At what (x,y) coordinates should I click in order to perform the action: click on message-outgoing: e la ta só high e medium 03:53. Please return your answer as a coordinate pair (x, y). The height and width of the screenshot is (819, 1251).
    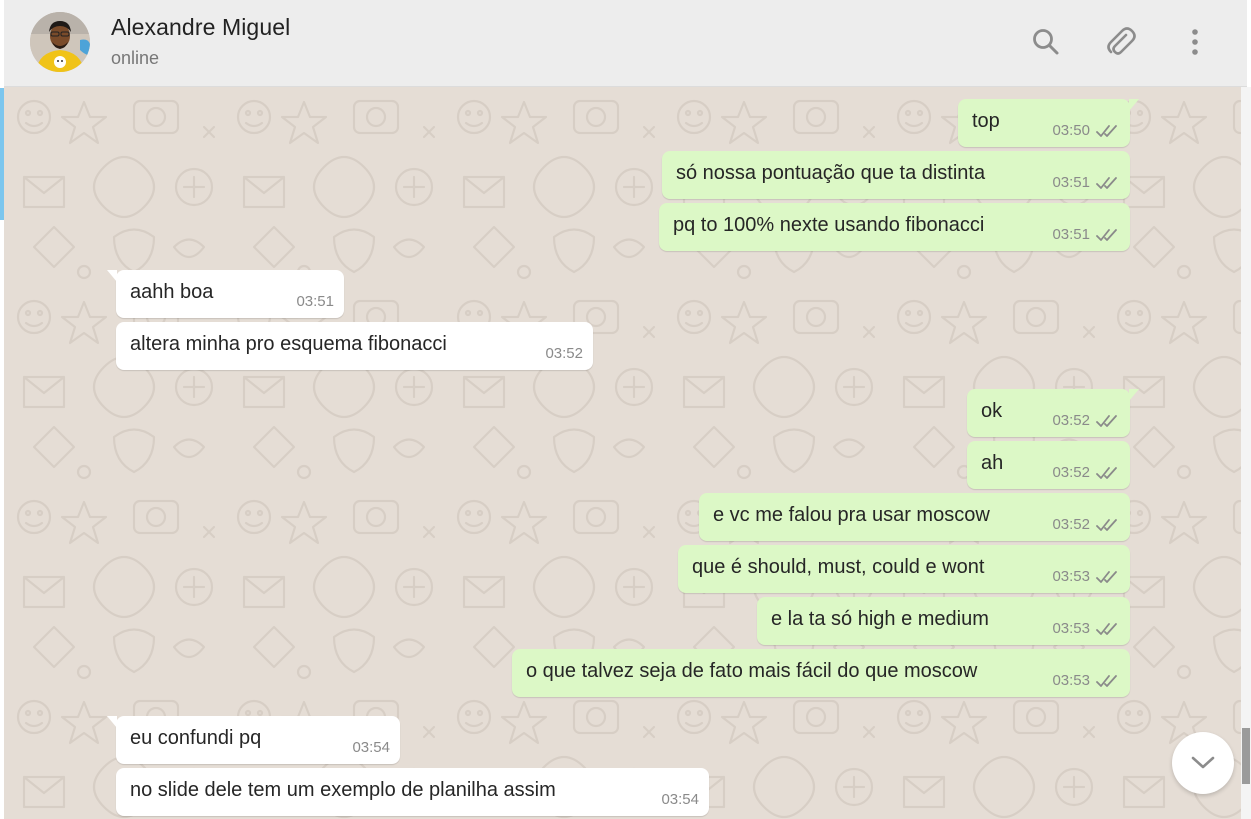
    Looking at the image, I should click on (943, 621).